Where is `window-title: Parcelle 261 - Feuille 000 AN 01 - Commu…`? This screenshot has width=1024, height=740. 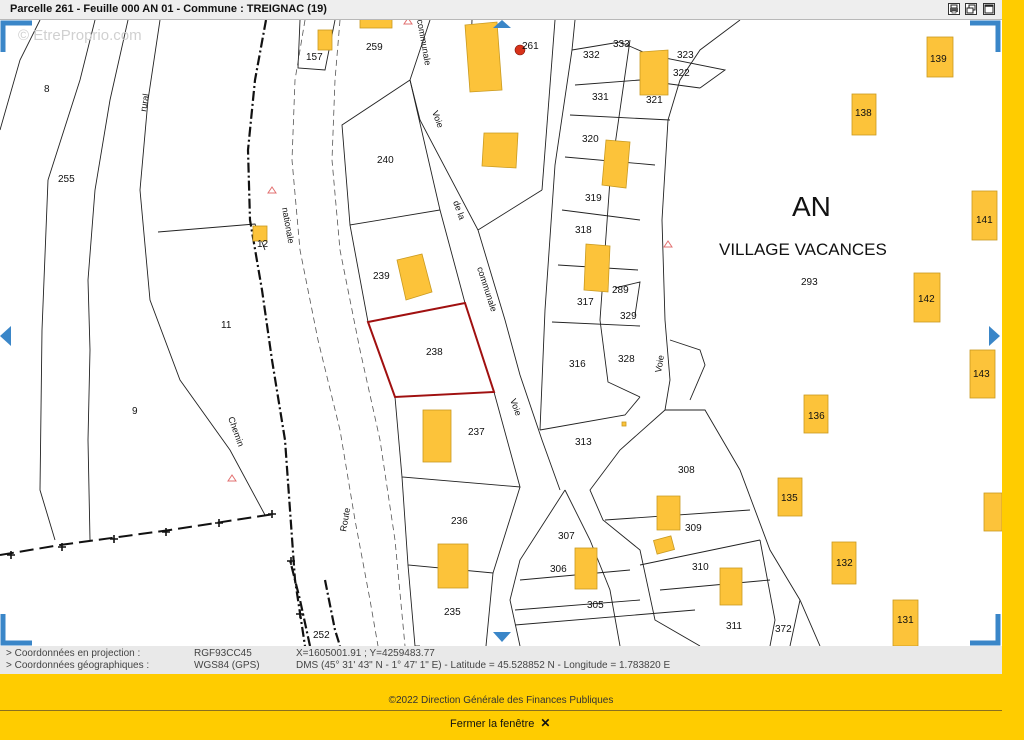 window-title: Parcelle 261 - Feuille 000 AN 01 - Commu… is located at coordinates (168, 9).